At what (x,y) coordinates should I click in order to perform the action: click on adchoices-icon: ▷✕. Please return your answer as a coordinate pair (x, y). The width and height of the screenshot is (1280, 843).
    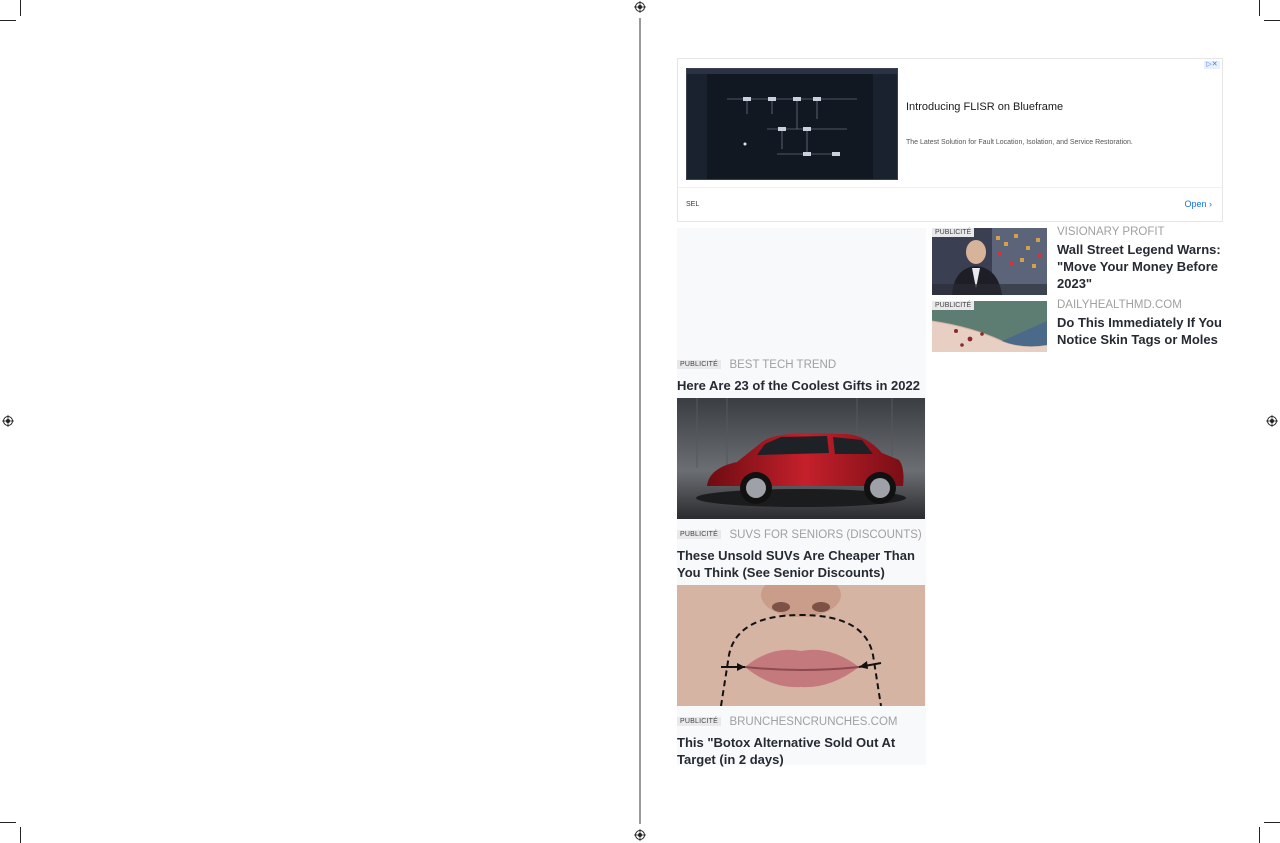
    Looking at the image, I should click on (1212, 65).